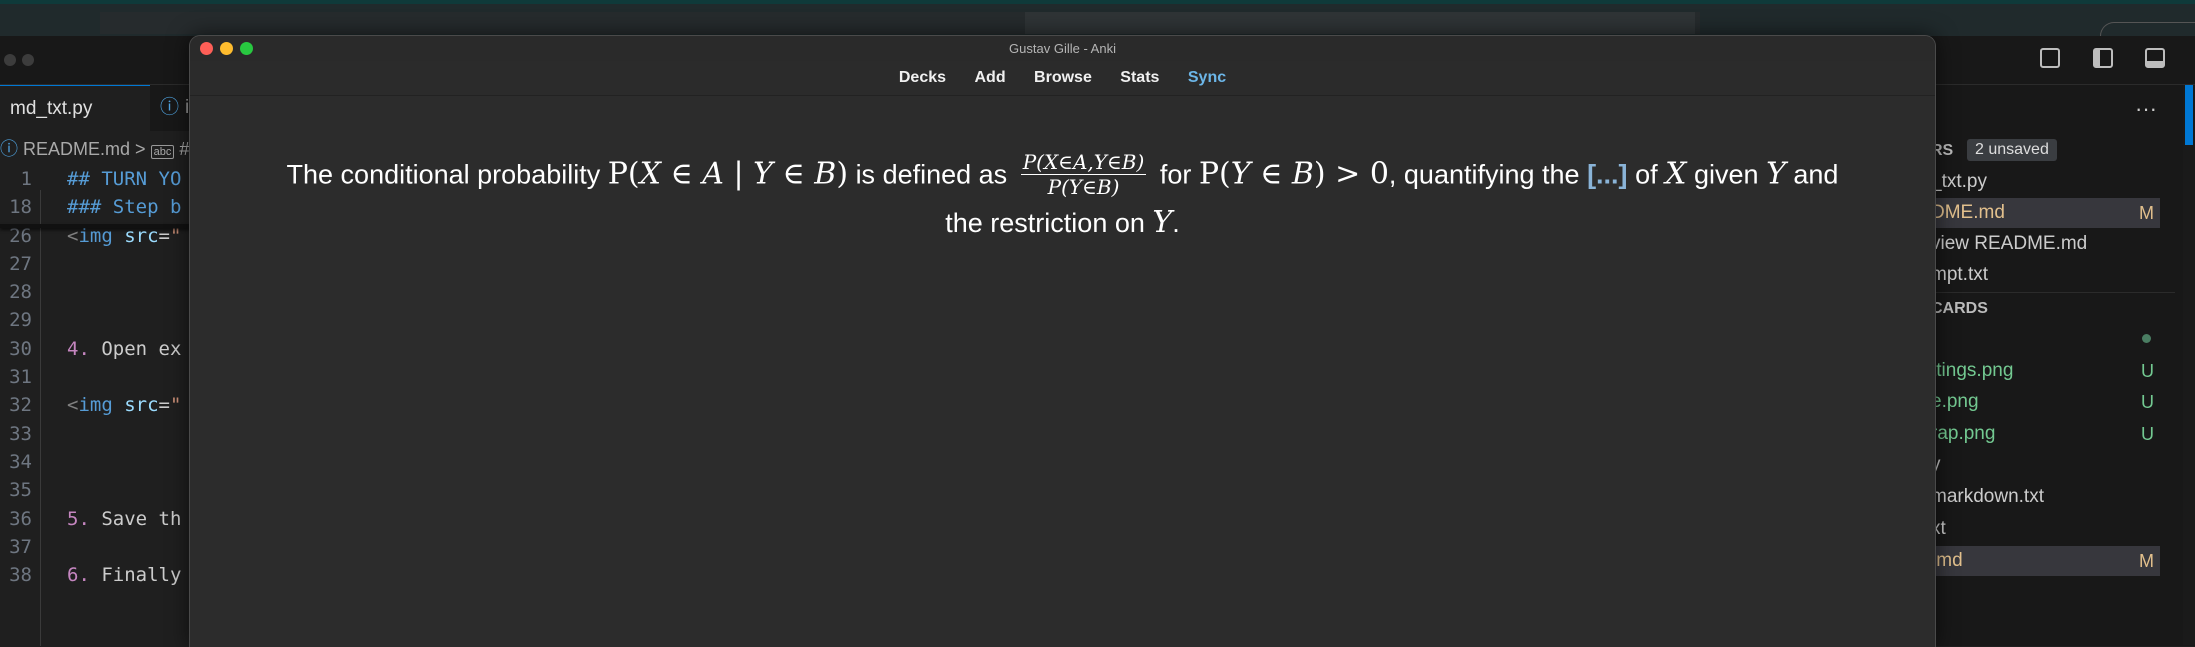 This screenshot has width=2195, height=647. I want to click on period: ., so click(1176, 223).